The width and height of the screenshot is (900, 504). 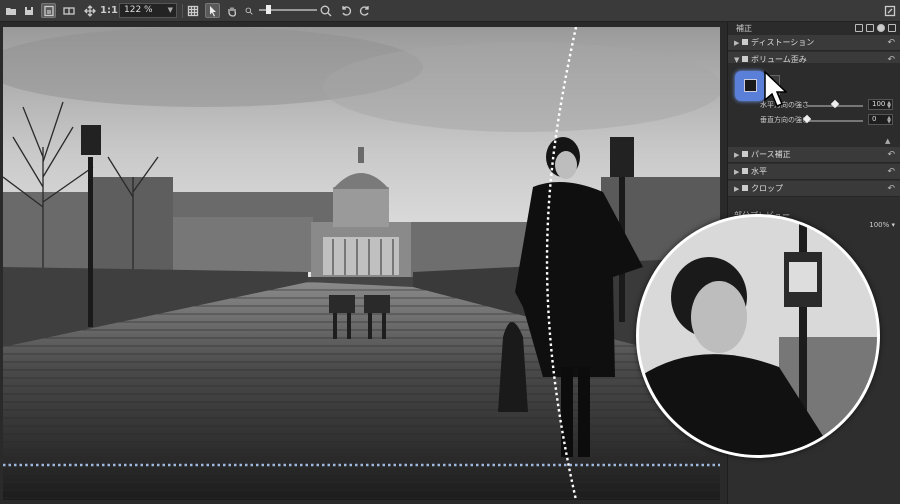 I want to click on zoom-in-icon, so click(x=326, y=10).